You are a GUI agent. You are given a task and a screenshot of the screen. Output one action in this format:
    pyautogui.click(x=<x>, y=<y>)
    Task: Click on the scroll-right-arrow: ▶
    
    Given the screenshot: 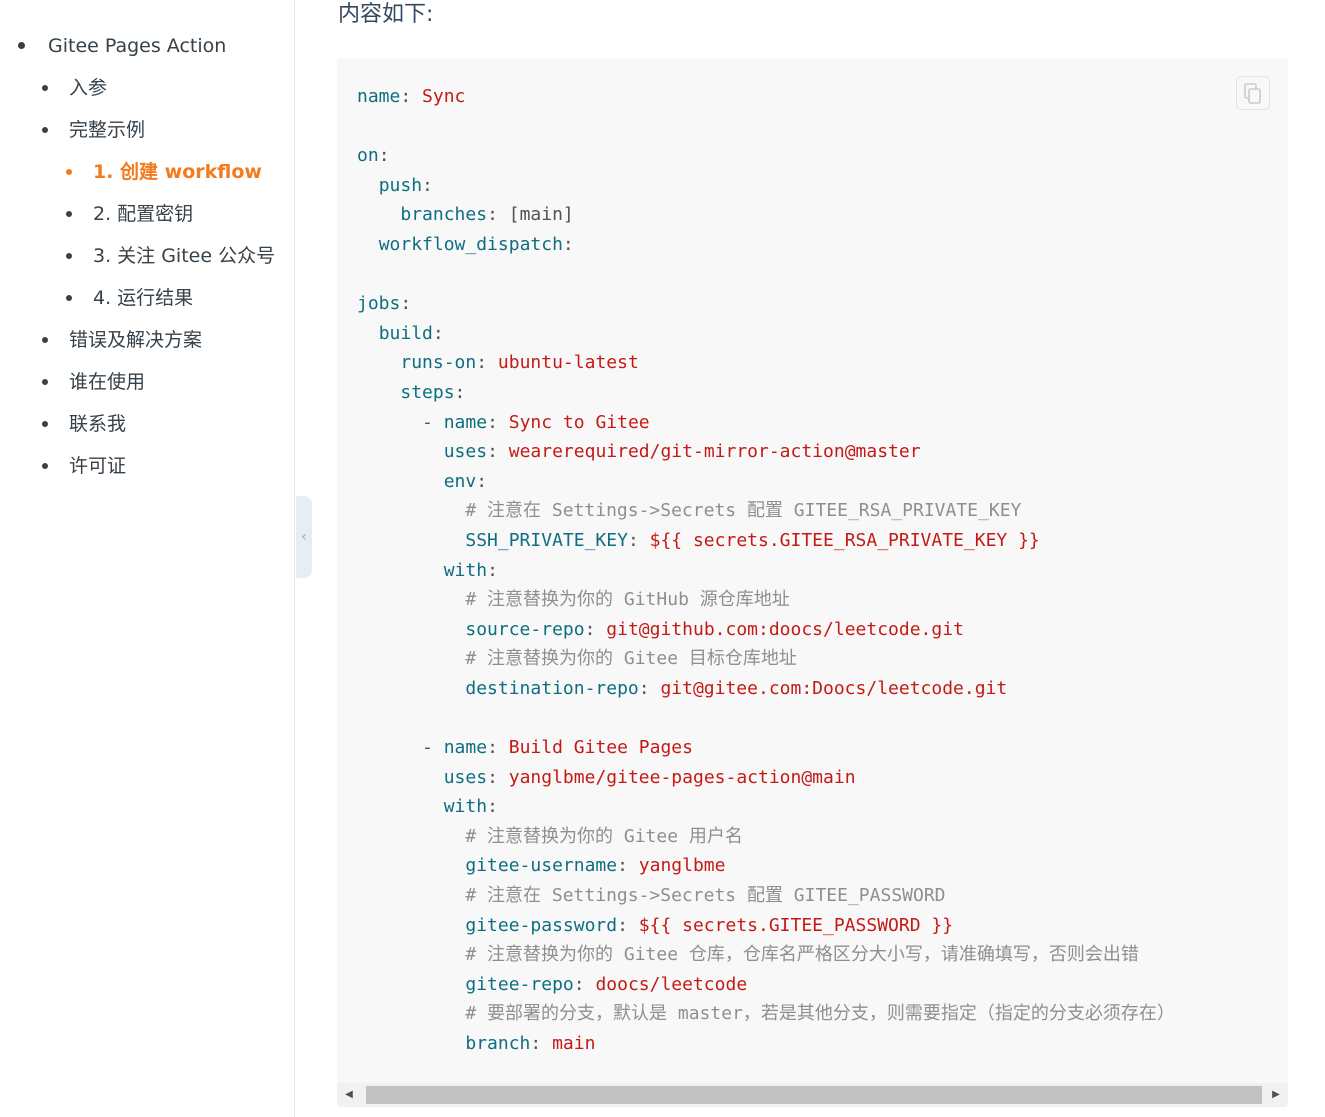 What is the action you would take?
    pyautogui.click(x=1276, y=1095)
    